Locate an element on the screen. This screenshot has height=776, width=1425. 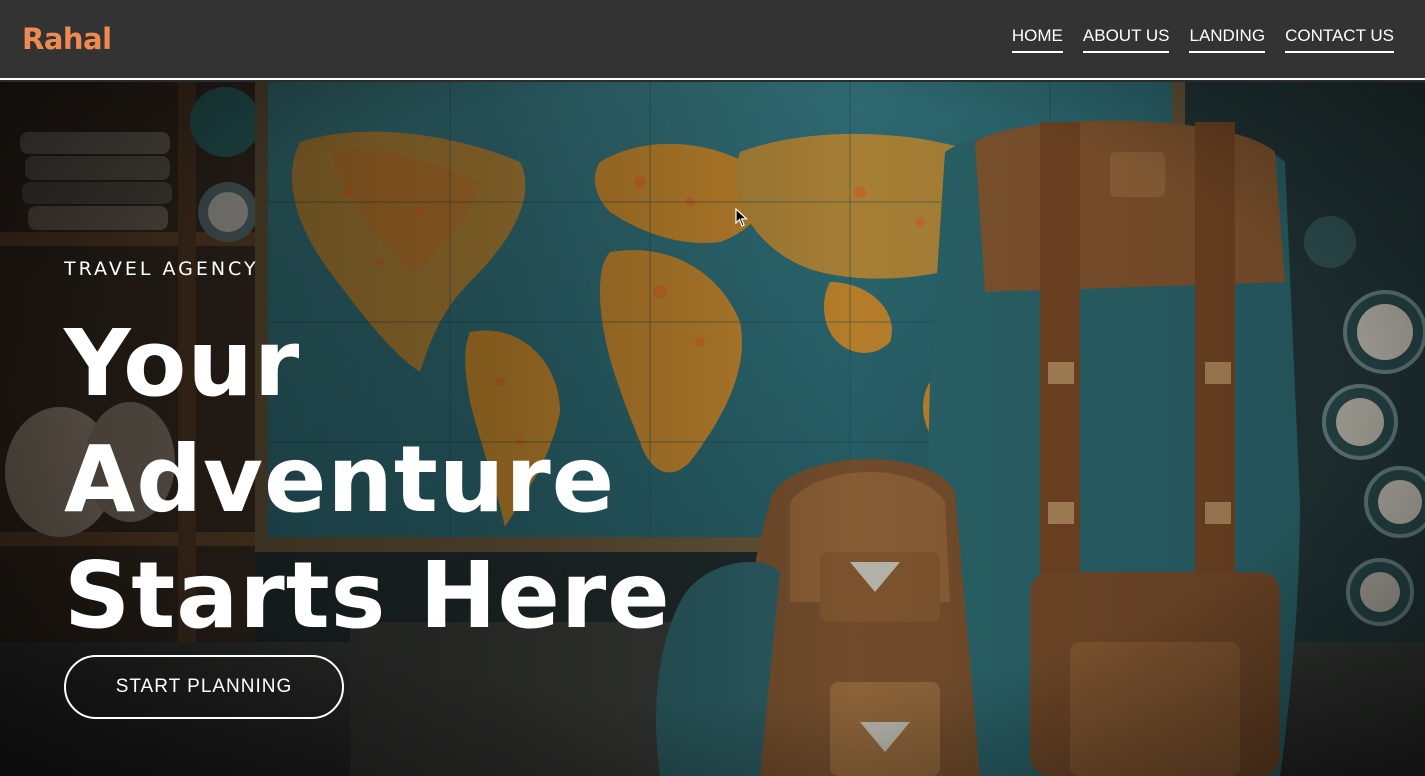
mouse-cursor-icon is located at coordinates (742, 217).